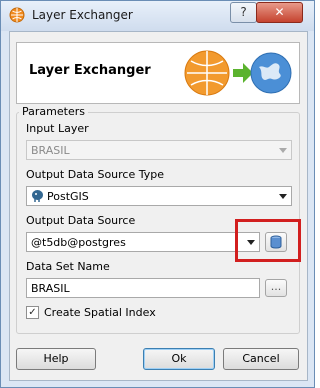 The image size is (320, 388). What do you see at coordinates (37, 196) in the screenshot?
I see `postgis-elephant-icon` at bounding box center [37, 196].